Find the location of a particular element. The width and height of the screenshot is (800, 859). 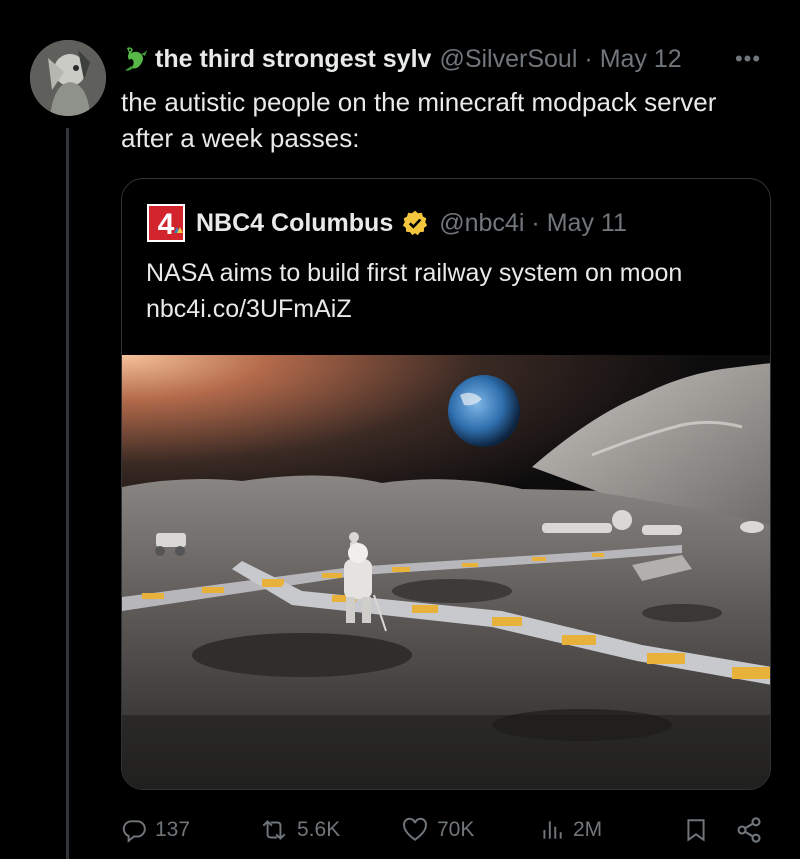

reply-button: 137 is located at coordinates (155, 830).